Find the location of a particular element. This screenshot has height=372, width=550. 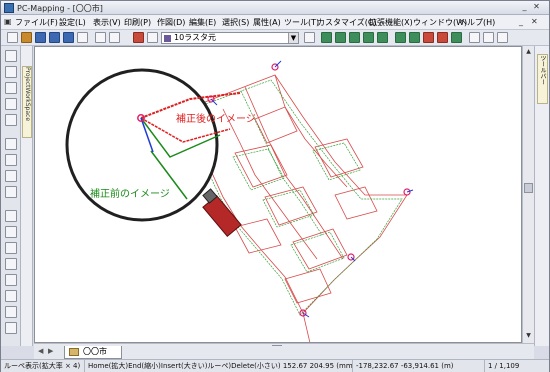

menu-select: 選択(S) is located at coordinates (235, 22).